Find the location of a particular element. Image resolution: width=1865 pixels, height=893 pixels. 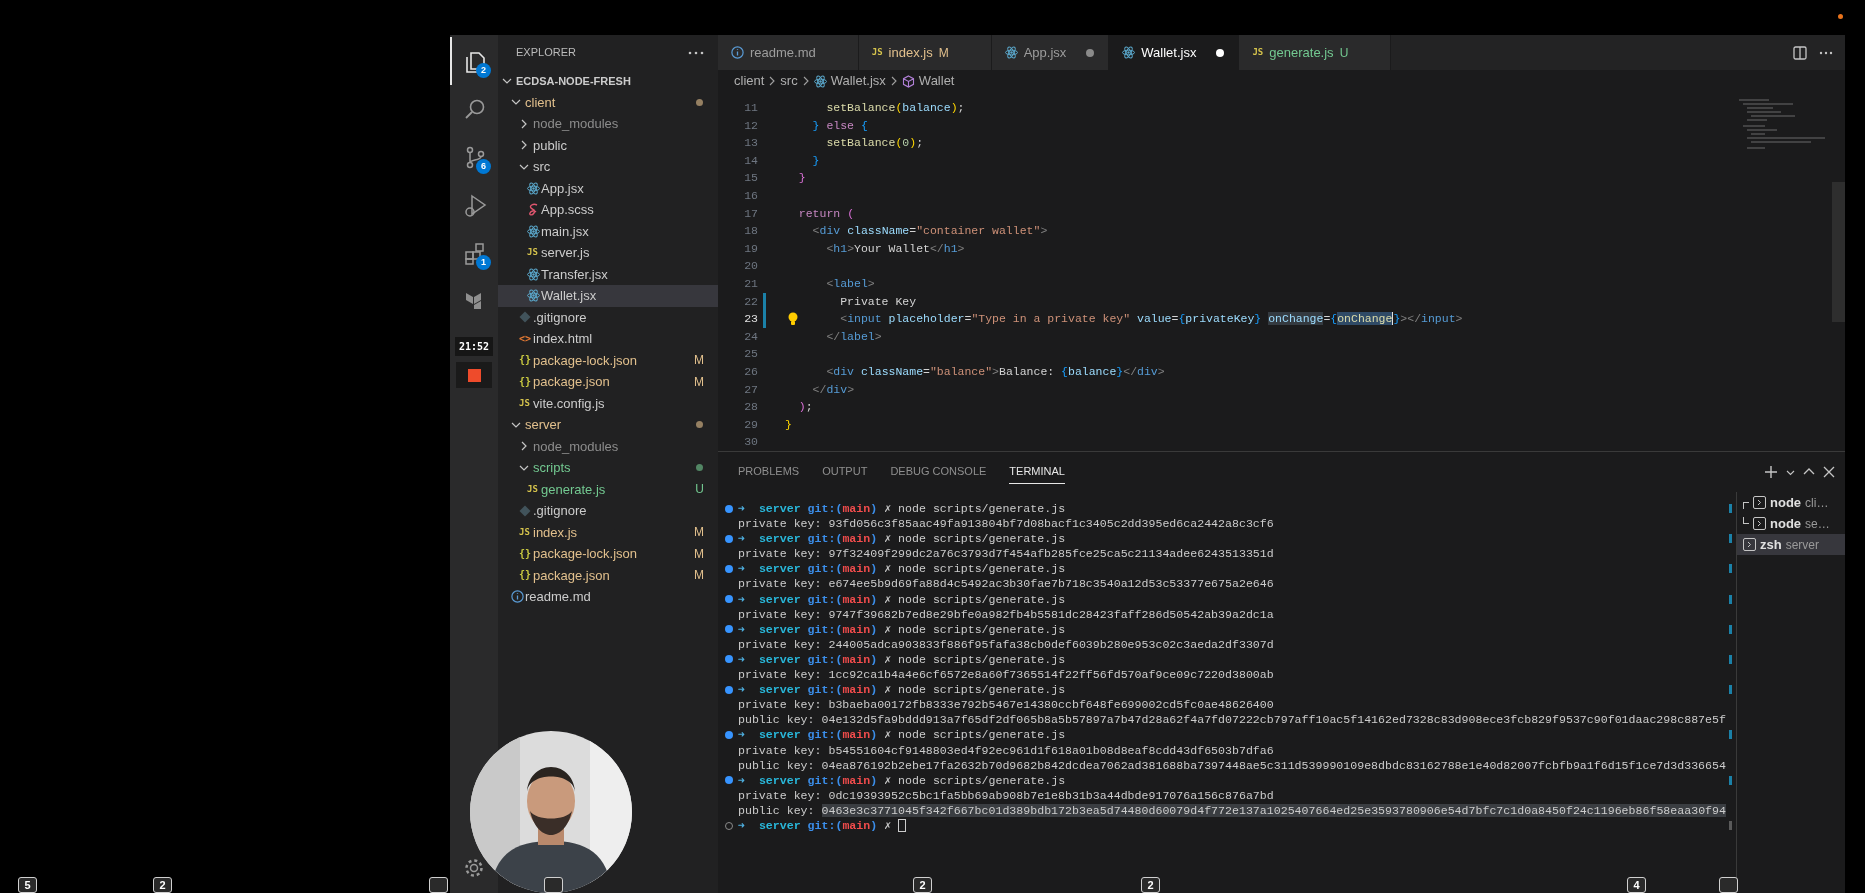

count-badge: 2 is located at coordinates (483, 70).